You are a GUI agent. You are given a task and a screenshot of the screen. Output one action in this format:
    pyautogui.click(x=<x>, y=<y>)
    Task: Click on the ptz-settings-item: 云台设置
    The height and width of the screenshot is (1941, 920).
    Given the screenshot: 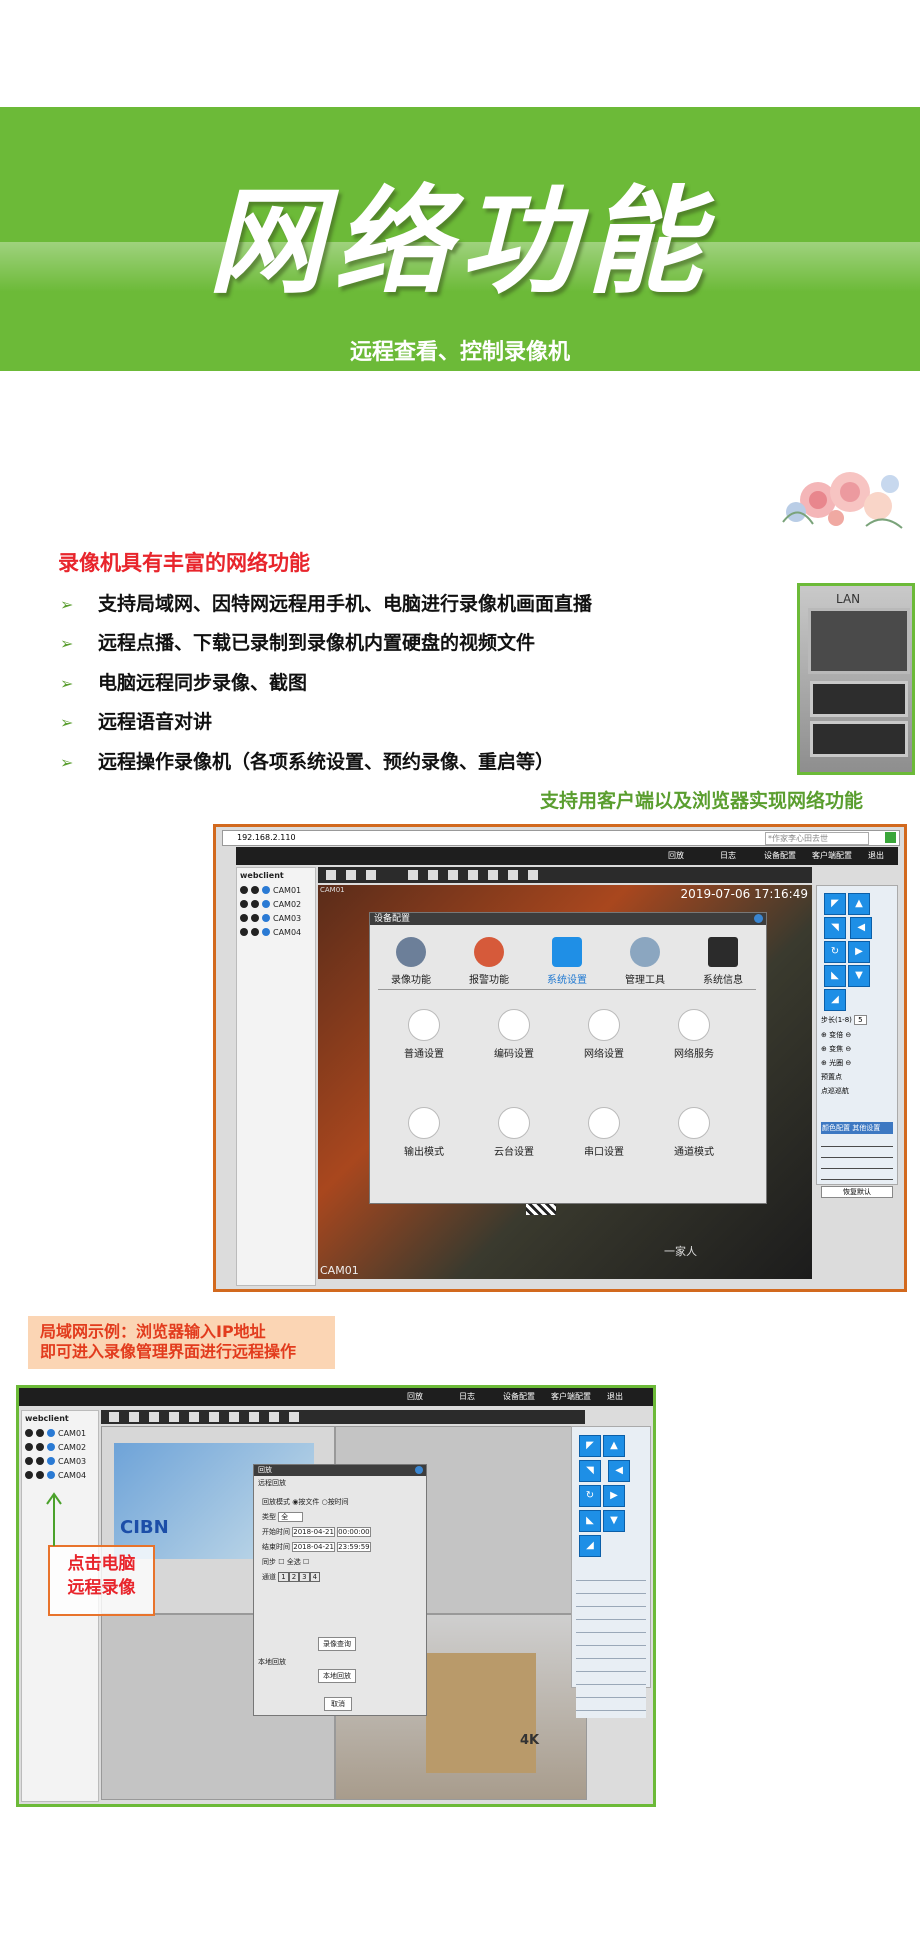 What is the action you would take?
    pyautogui.click(x=514, y=1132)
    